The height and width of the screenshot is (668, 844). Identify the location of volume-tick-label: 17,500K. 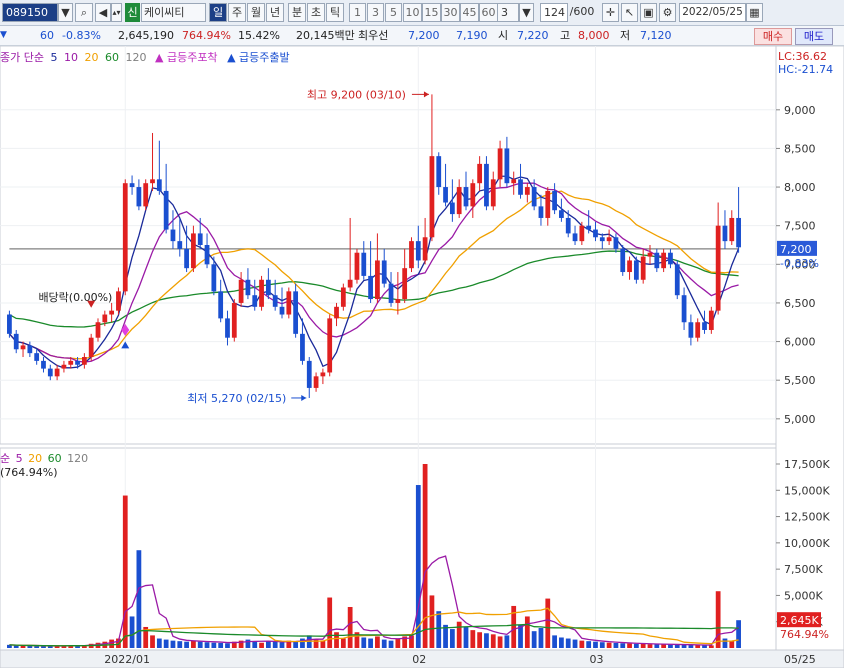
(807, 464).